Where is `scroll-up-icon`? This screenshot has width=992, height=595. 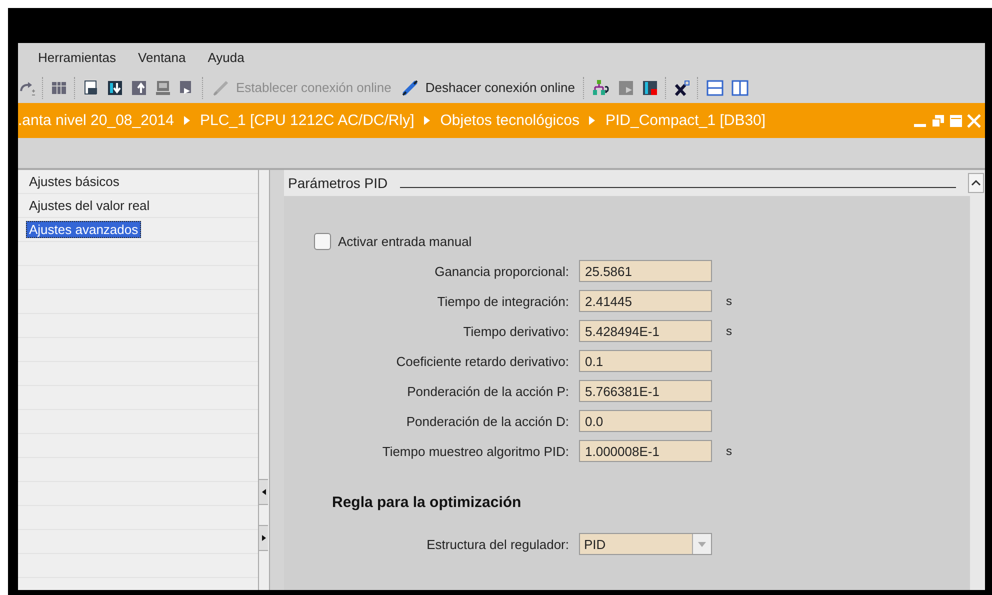
scroll-up-icon is located at coordinates (976, 183).